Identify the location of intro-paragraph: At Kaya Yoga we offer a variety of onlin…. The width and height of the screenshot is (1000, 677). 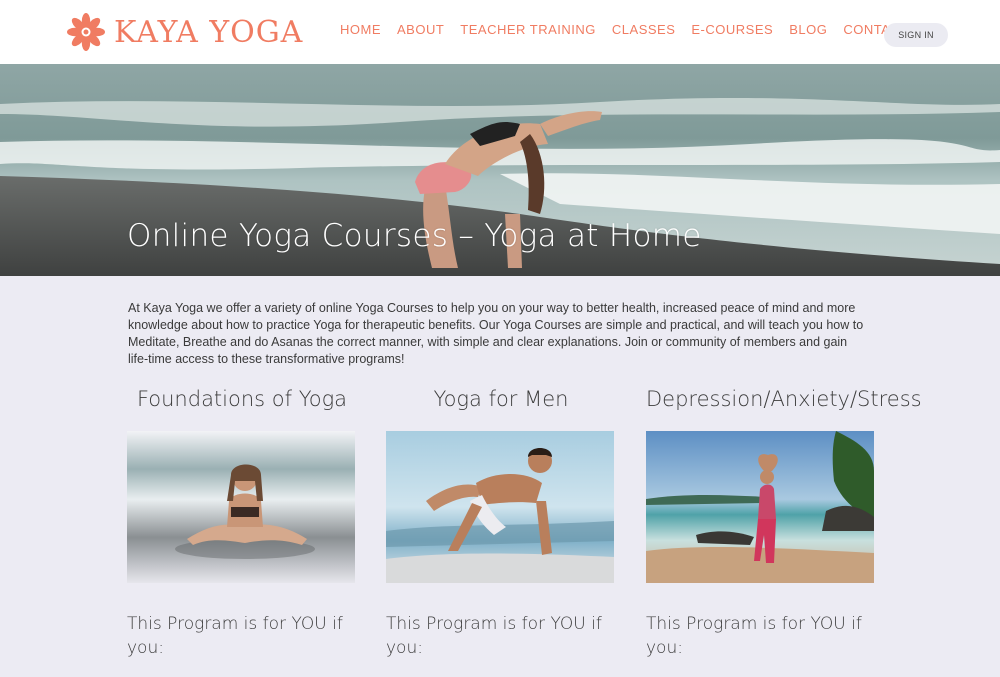
(496, 333).